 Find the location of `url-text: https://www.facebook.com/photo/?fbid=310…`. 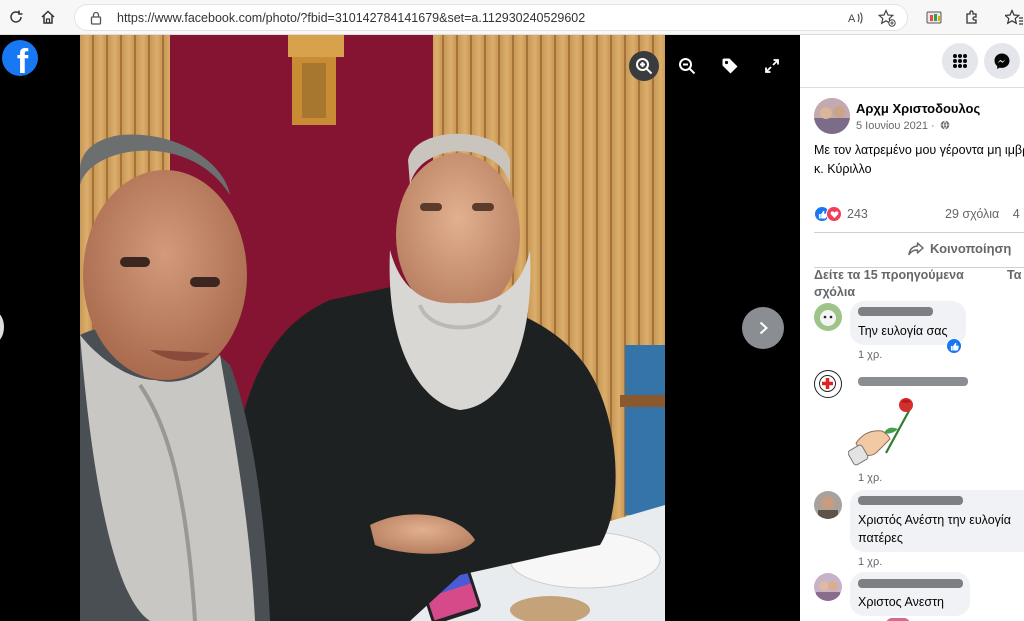

url-text: https://www.facebook.com/photo/?fbid=310… is located at coordinates (351, 18).